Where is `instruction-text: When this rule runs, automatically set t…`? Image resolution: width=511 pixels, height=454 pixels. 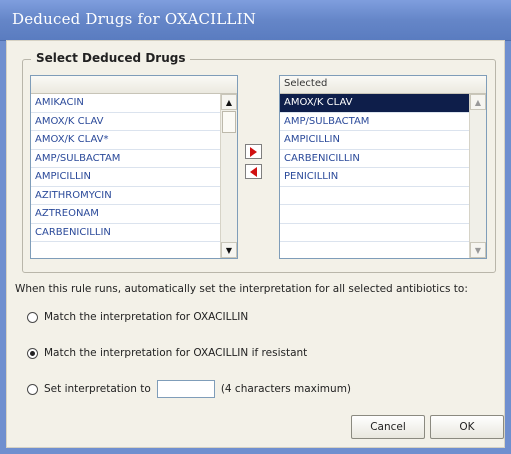 instruction-text: When this rule runs, automatically set t… is located at coordinates (241, 289).